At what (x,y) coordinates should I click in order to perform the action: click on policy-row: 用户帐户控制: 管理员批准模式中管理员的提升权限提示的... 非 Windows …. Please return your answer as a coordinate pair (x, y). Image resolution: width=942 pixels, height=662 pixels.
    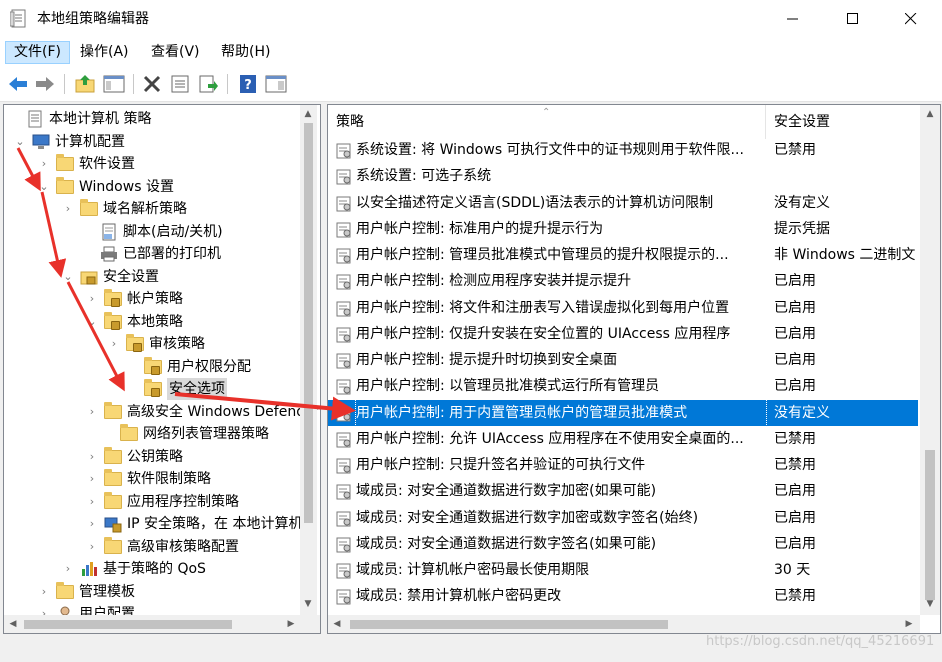
    Looking at the image, I should click on (623, 255).